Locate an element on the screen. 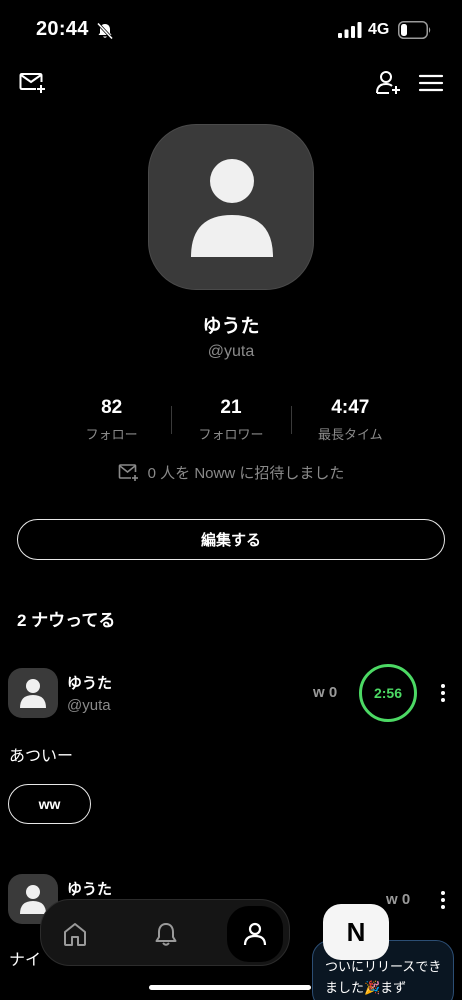 Image resolution: width=462 pixels, height=1000 pixels. battery-icon is located at coordinates (414, 30).